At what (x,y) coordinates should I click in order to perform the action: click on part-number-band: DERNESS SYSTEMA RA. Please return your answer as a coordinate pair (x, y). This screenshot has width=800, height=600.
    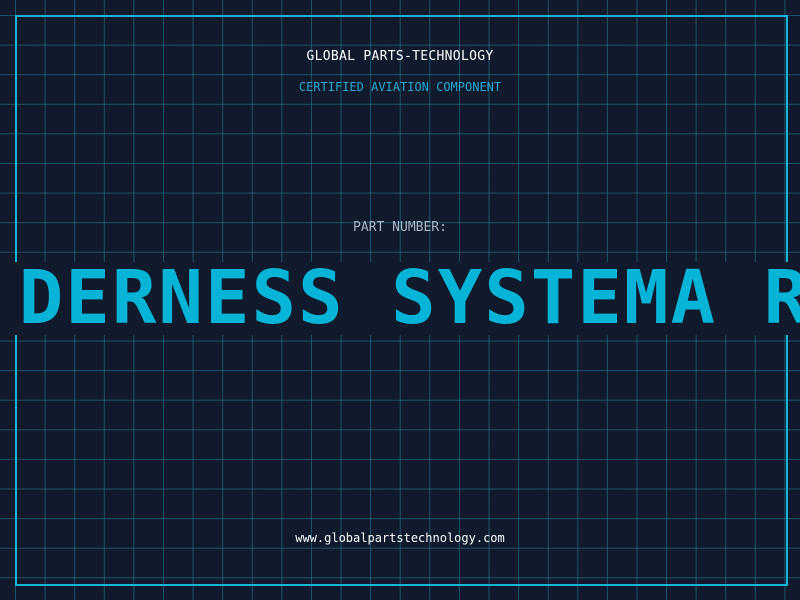
    Looking at the image, I should click on (400, 298).